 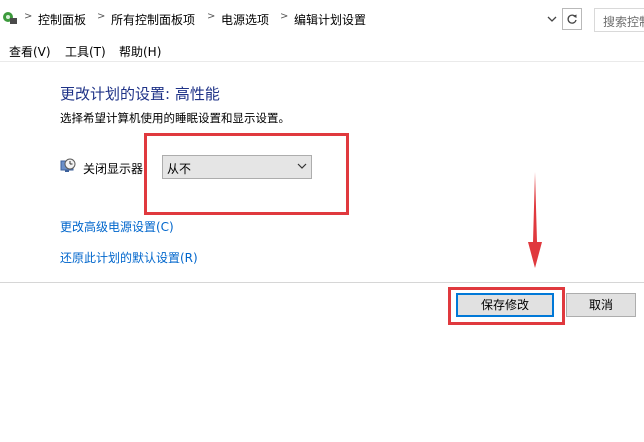 What do you see at coordinates (175, 118) in the screenshot?
I see `page-subtitle: 选择希望计算机使用的睡眠设置和显示设置。` at bounding box center [175, 118].